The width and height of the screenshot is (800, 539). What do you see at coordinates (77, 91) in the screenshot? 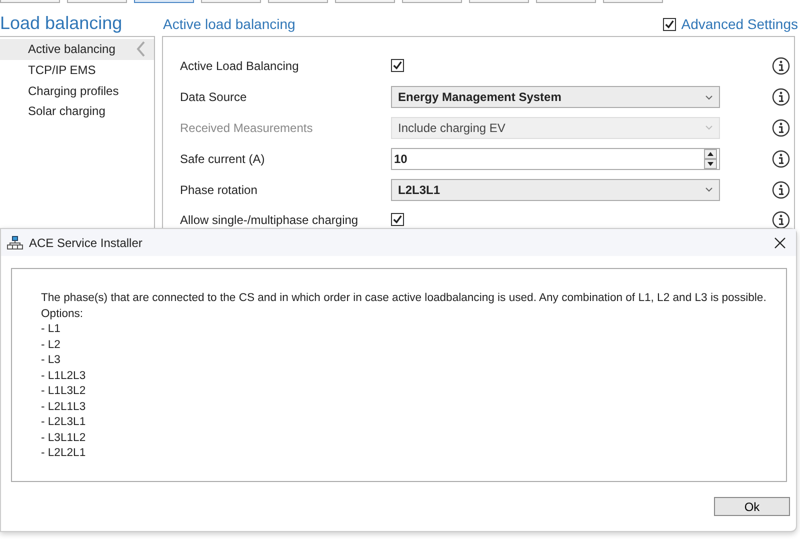
I see `sidebar-item: Charging profiles` at bounding box center [77, 91].